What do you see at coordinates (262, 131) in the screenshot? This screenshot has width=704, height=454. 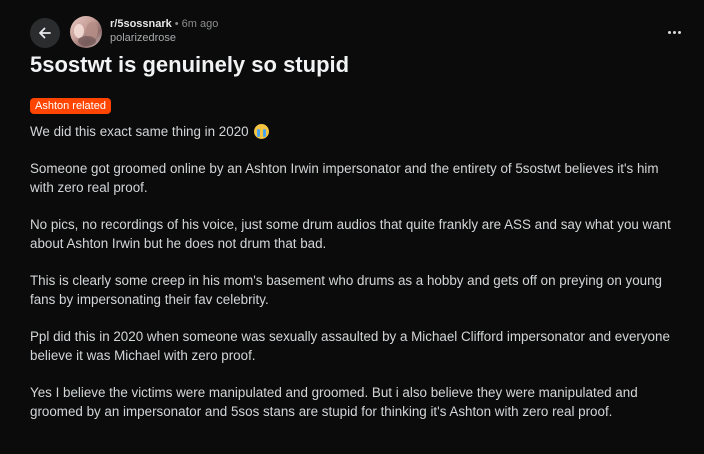 I see `crying-face-emoji` at bounding box center [262, 131].